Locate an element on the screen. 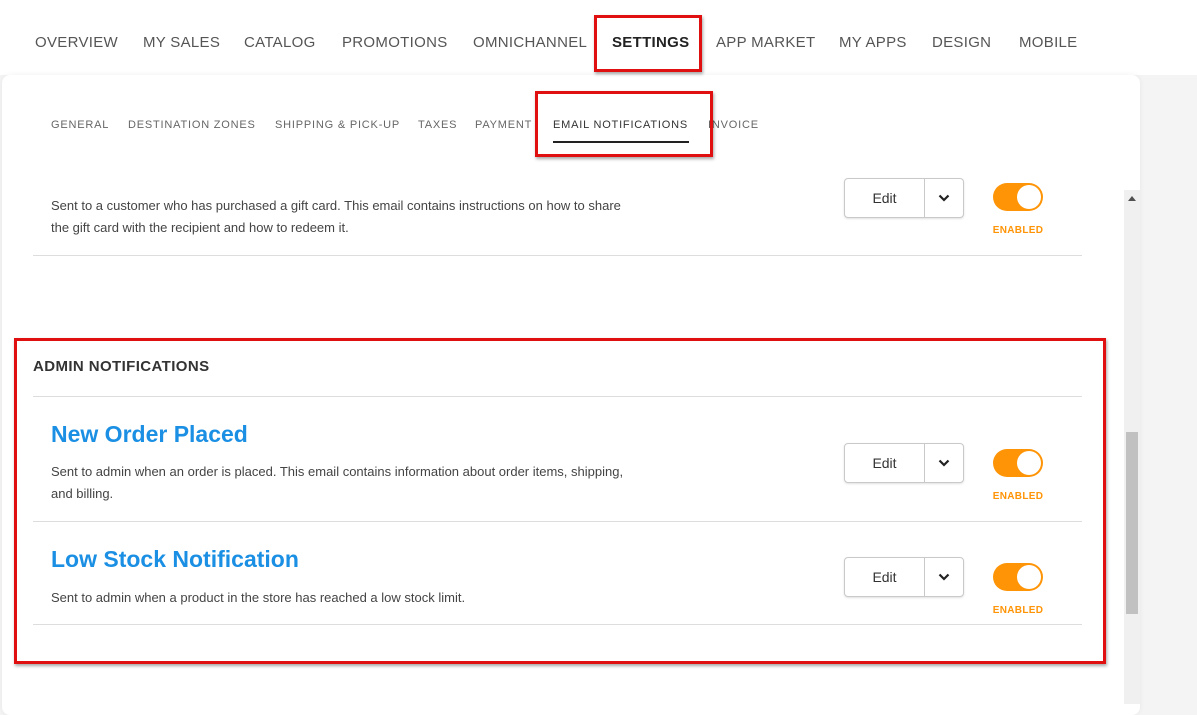 The width and height of the screenshot is (1197, 715). topnav-promotions: PROMOTIONS is located at coordinates (395, 42).